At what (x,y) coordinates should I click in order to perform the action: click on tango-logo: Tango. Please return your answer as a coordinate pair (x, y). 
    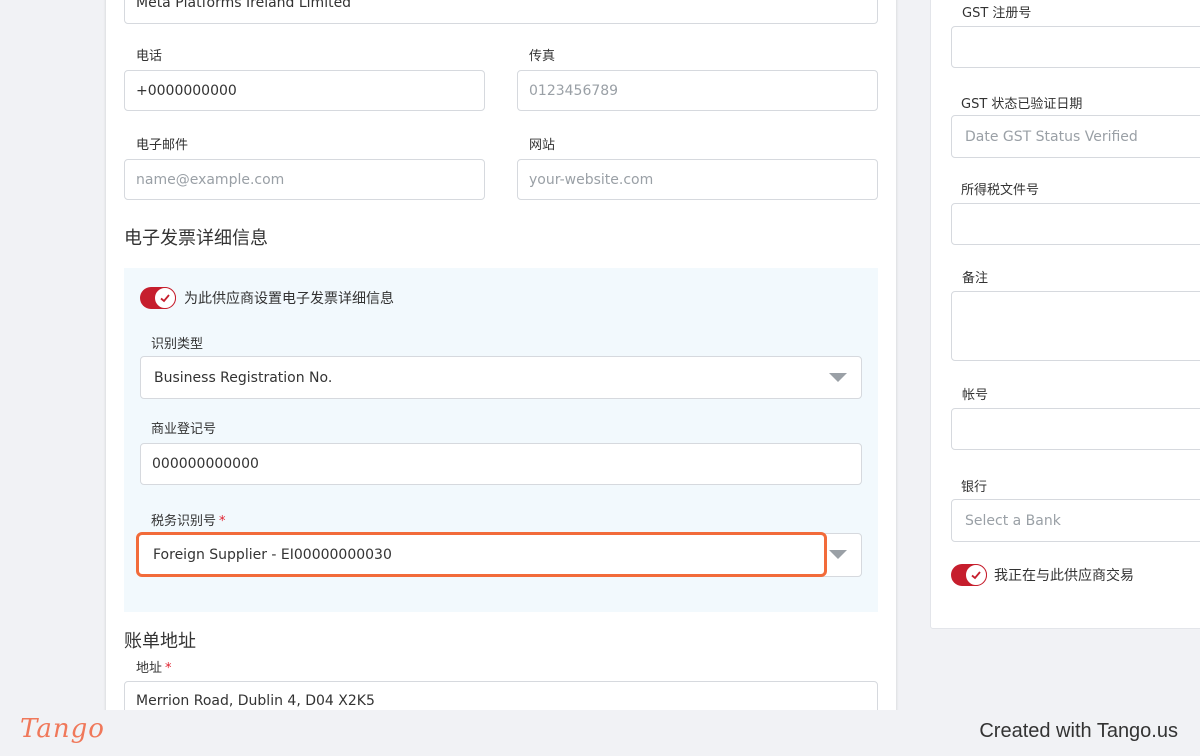
    Looking at the image, I should click on (62, 729).